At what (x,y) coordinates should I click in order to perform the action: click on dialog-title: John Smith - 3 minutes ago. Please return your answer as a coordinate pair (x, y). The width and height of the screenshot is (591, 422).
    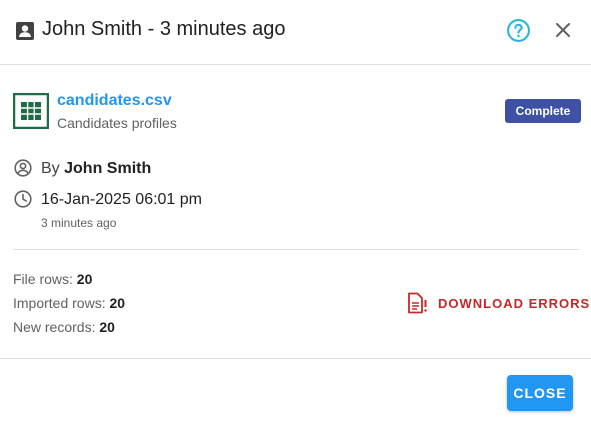
    Looking at the image, I should click on (164, 29).